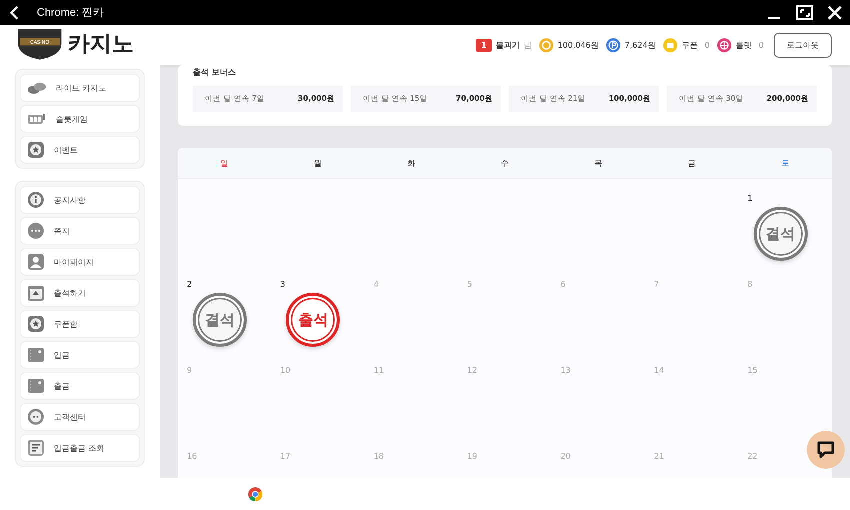 The image size is (850, 510). Describe the element at coordinates (659, 456) in the screenshot. I see `day-number: 21` at that location.